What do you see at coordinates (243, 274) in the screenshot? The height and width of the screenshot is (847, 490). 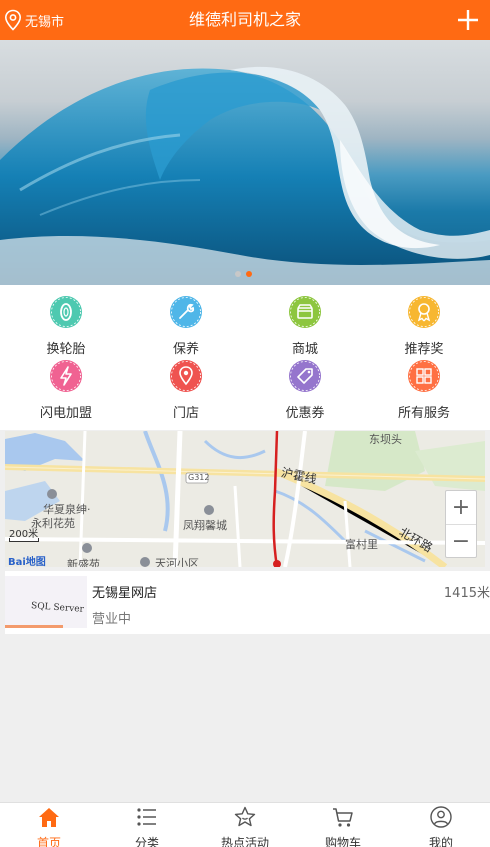 I see `carousel-indicator` at bounding box center [243, 274].